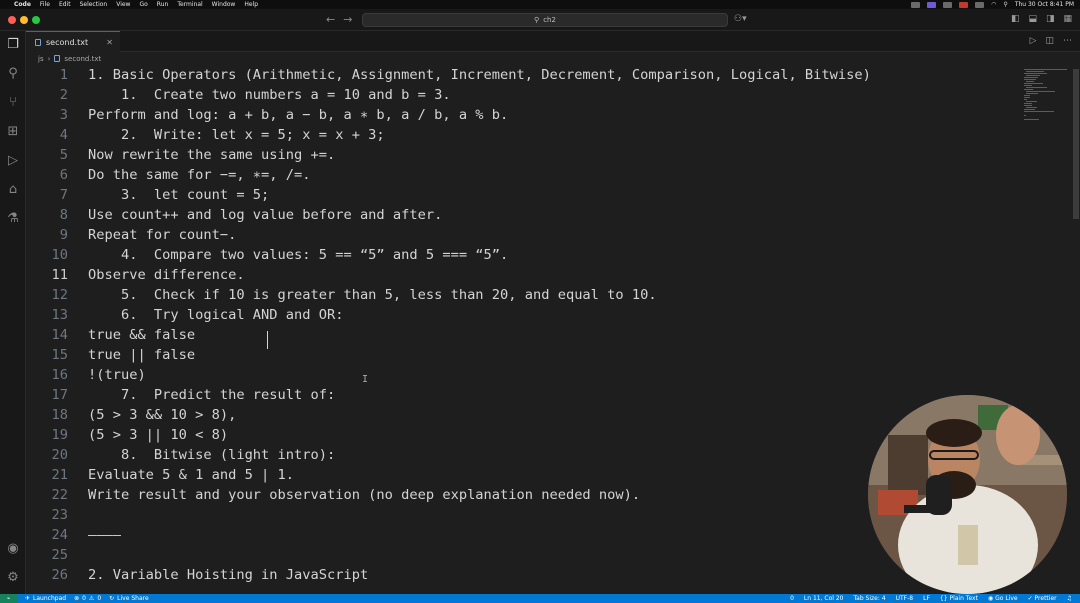  What do you see at coordinates (526, 435) in the screenshot?
I see `editor-line: 19 (5 > 3 || 10 < 8)` at bounding box center [526, 435].